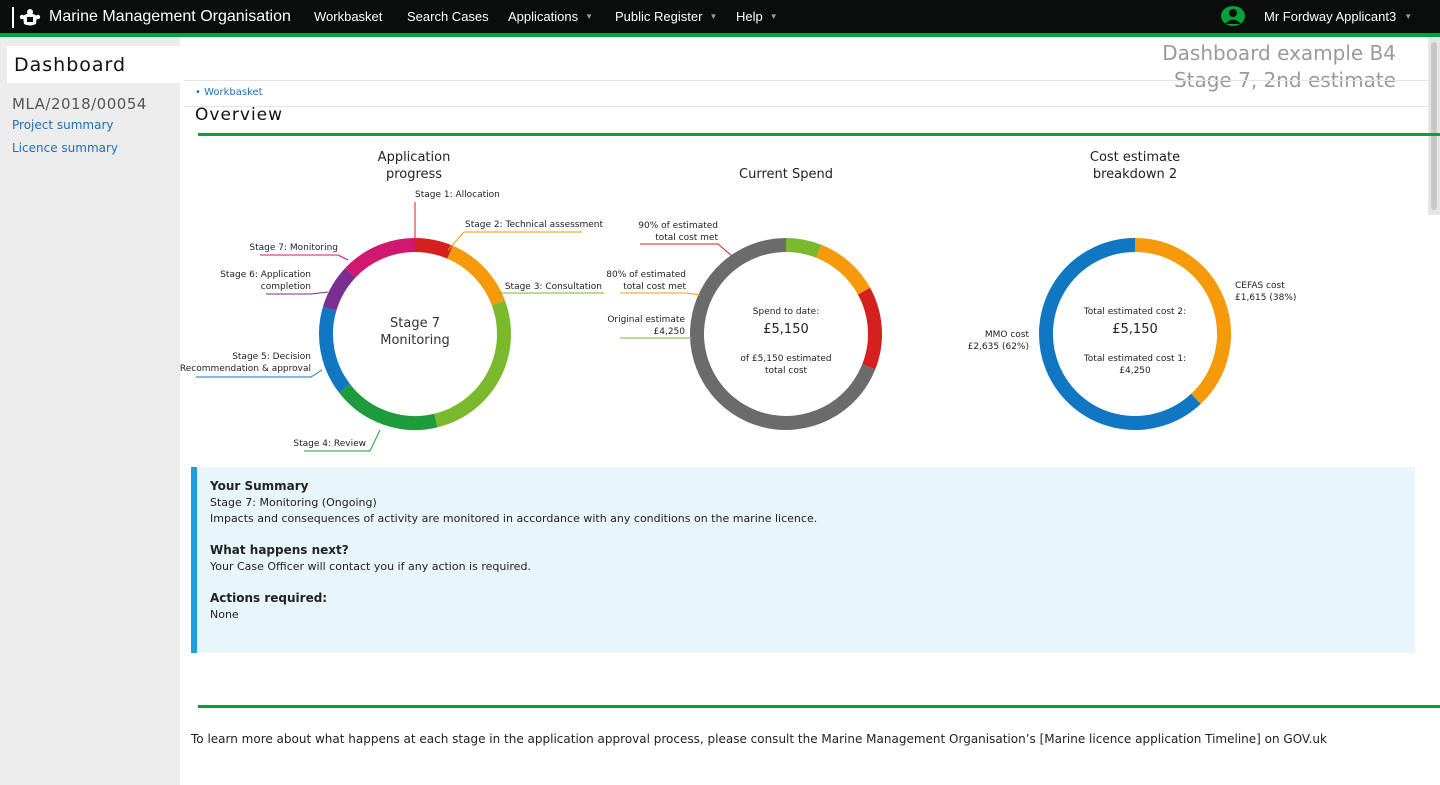 The width and height of the screenshot is (1440, 785). Describe the element at coordinates (869, 328) in the screenshot. I see `donut-segment-1-90-of-estimated-total-cost-met` at that location.